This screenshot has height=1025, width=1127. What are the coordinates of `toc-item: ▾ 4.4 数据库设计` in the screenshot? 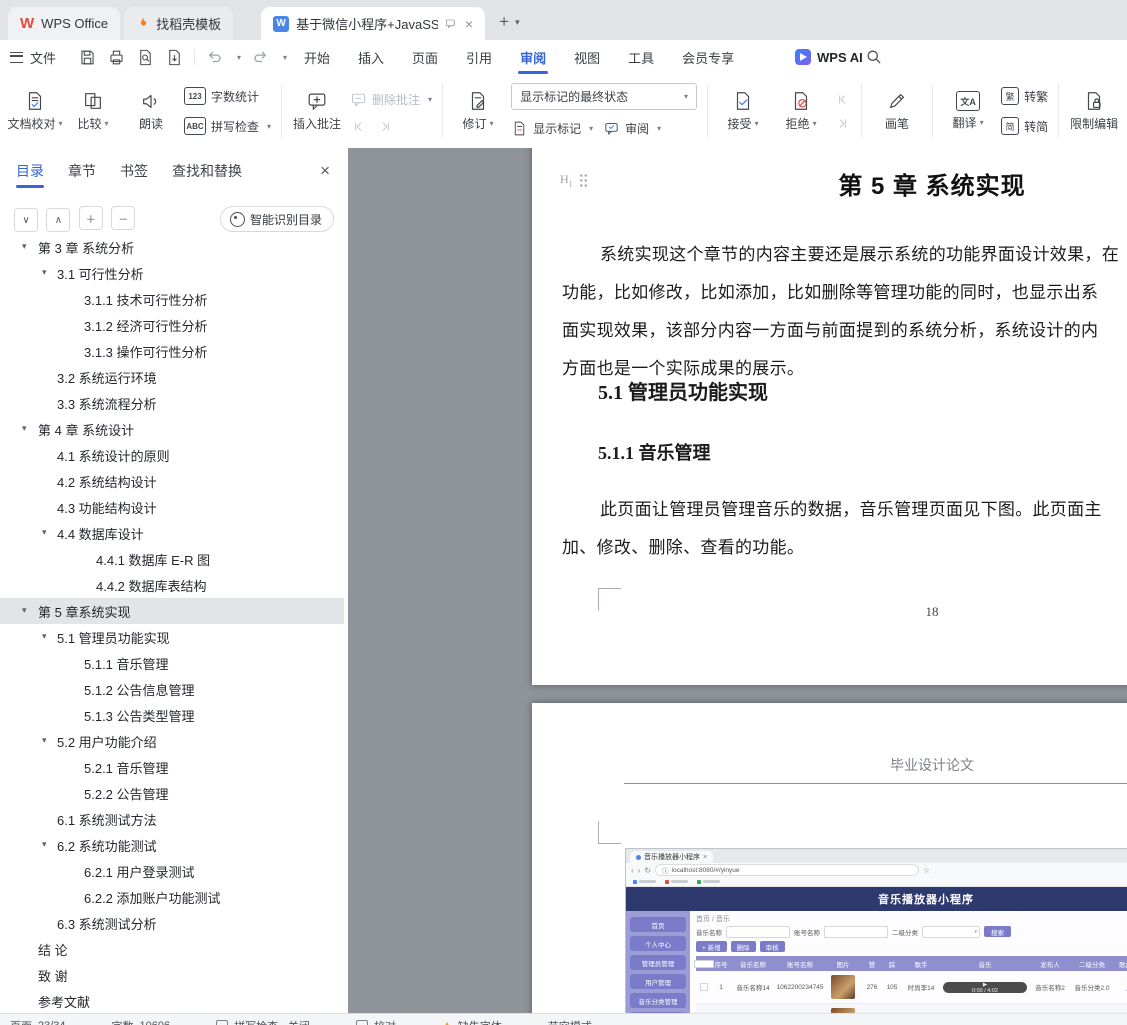 It's located at (172, 533).